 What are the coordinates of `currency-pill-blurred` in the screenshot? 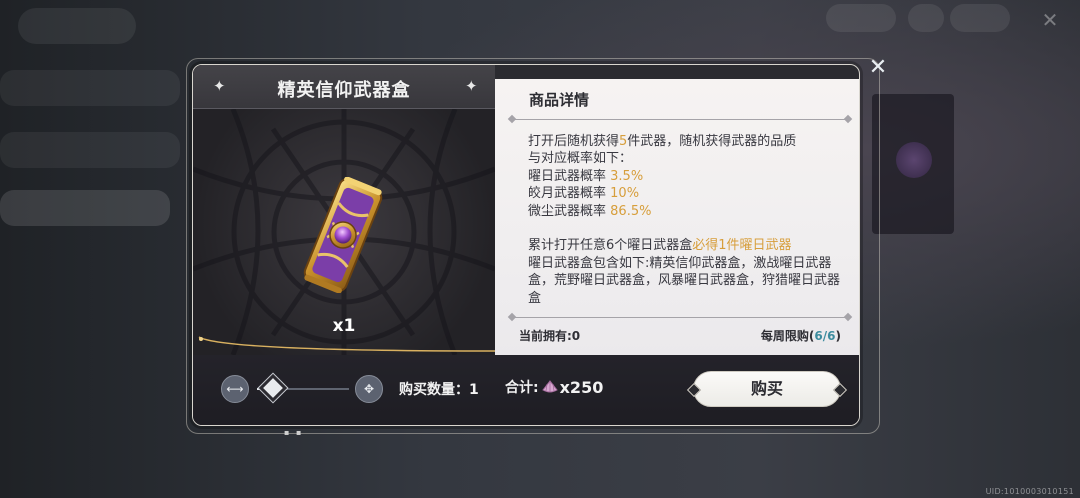 It's located at (861, 18).